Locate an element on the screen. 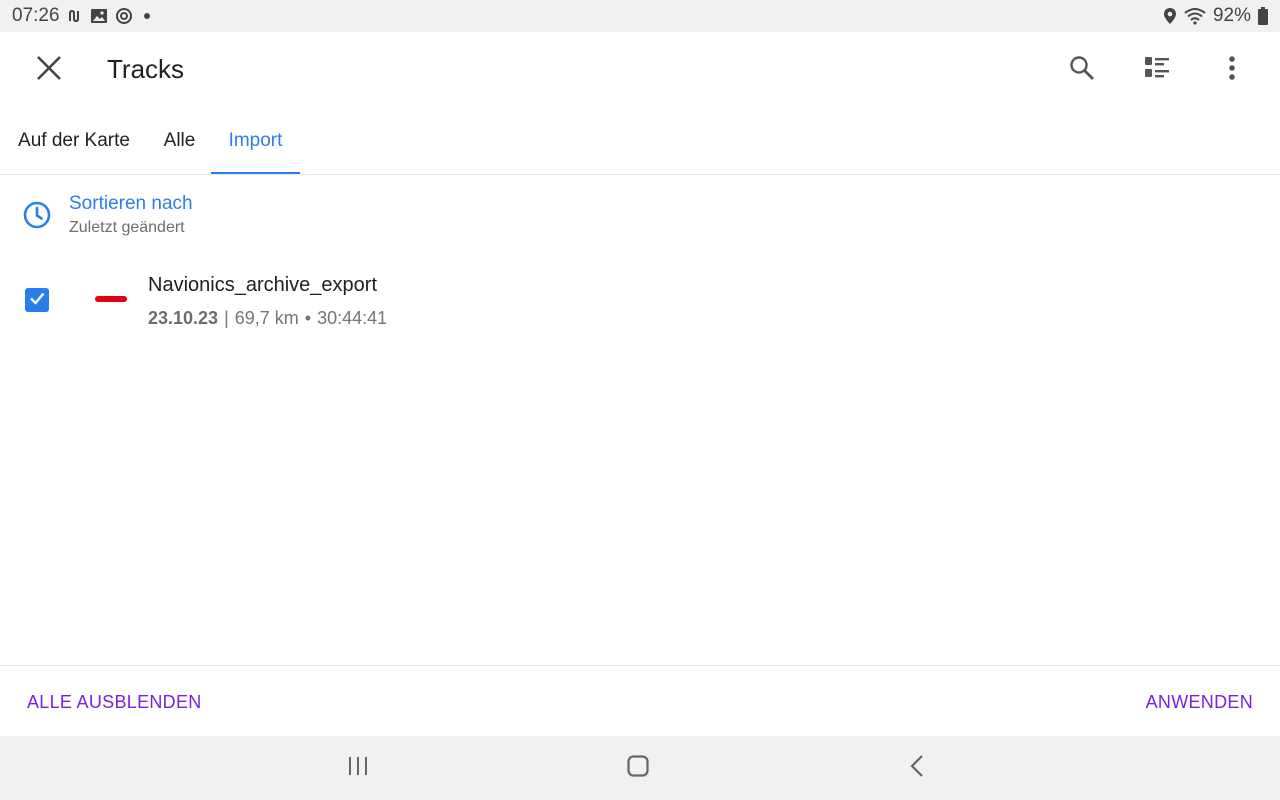 This screenshot has height=800, width=1280. status-left: 07:26 is located at coordinates (81, 16).